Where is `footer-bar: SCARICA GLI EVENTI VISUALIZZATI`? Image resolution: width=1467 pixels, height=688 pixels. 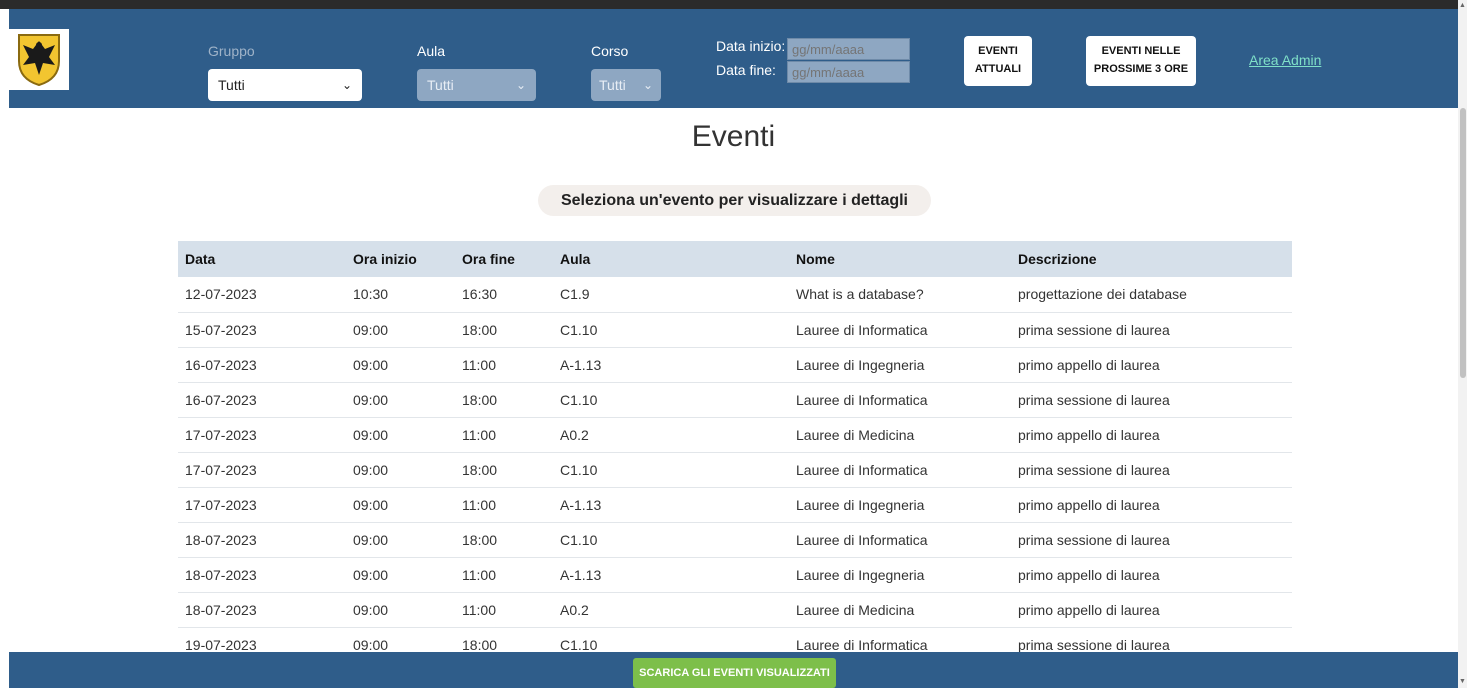 footer-bar: SCARICA GLI EVENTI VISUALIZZATI is located at coordinates (733, 670).